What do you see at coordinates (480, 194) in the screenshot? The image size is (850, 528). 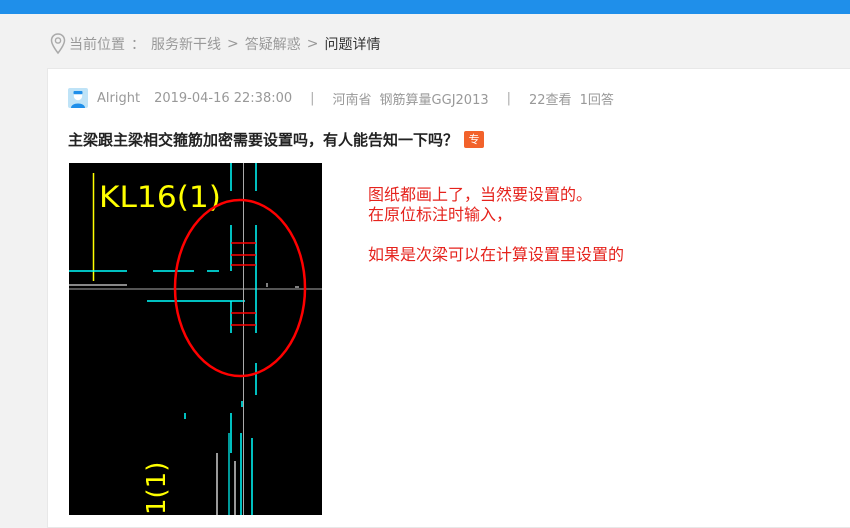 I see `answer-line: 图纸都画上了，当然要设置的。` at bounding box center [480, 194].